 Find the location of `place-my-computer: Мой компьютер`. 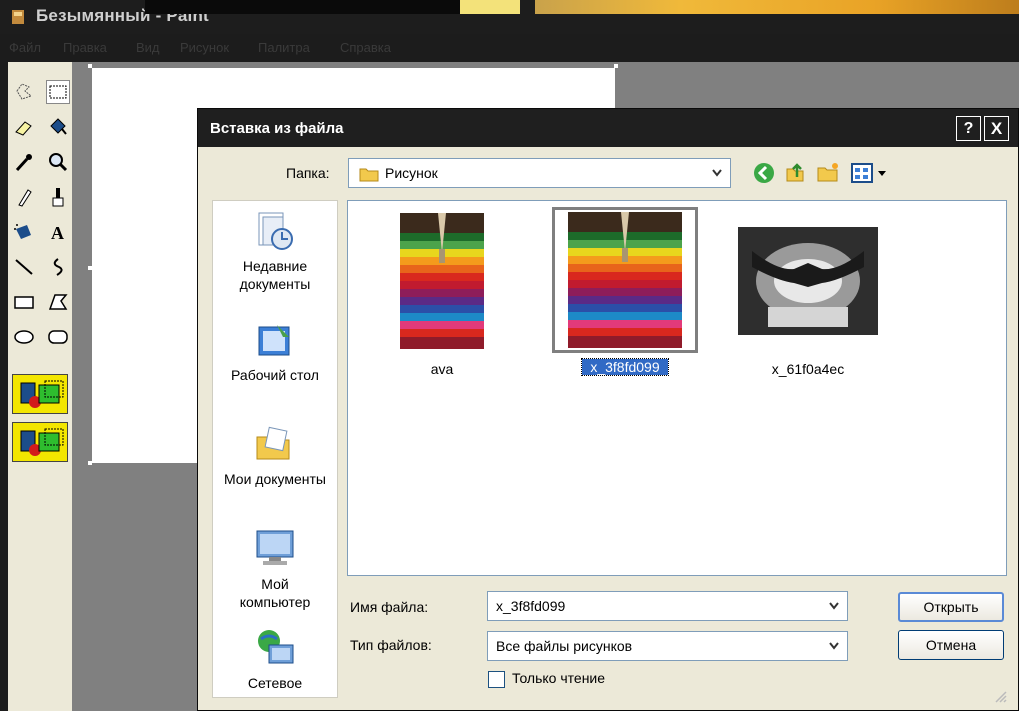

place-my-computer: Мой компьютер is located at coordinates (275, 569).